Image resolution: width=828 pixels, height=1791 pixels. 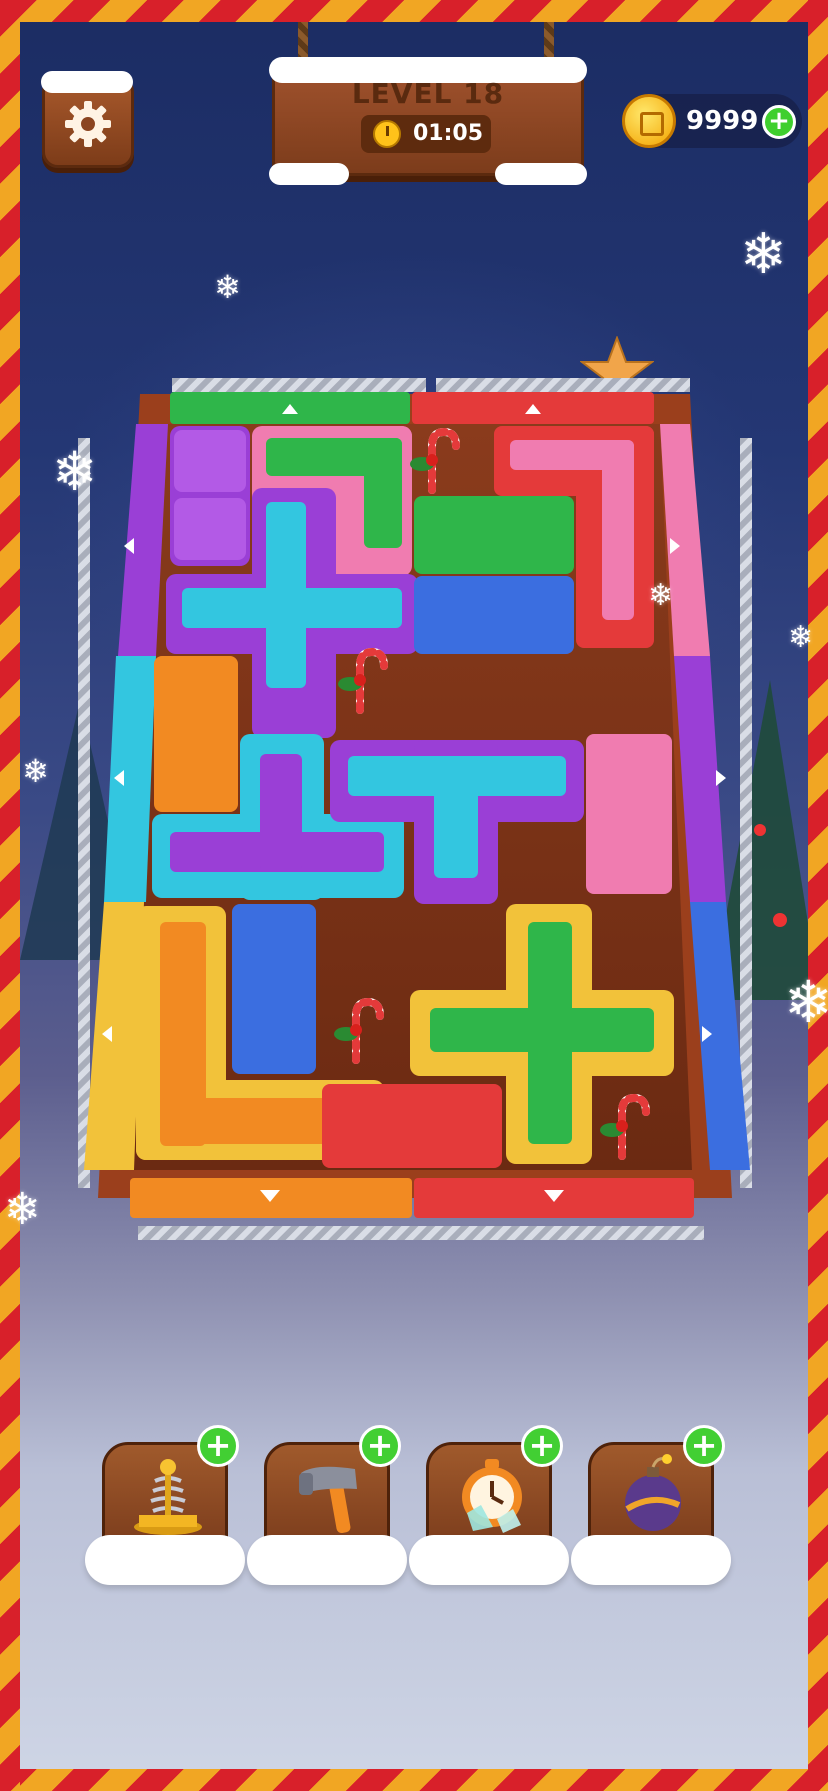 What do you see at coordinates (414, 11) in the screenshot?
I see `border-stripe-top` at bounding box center [414, 11].